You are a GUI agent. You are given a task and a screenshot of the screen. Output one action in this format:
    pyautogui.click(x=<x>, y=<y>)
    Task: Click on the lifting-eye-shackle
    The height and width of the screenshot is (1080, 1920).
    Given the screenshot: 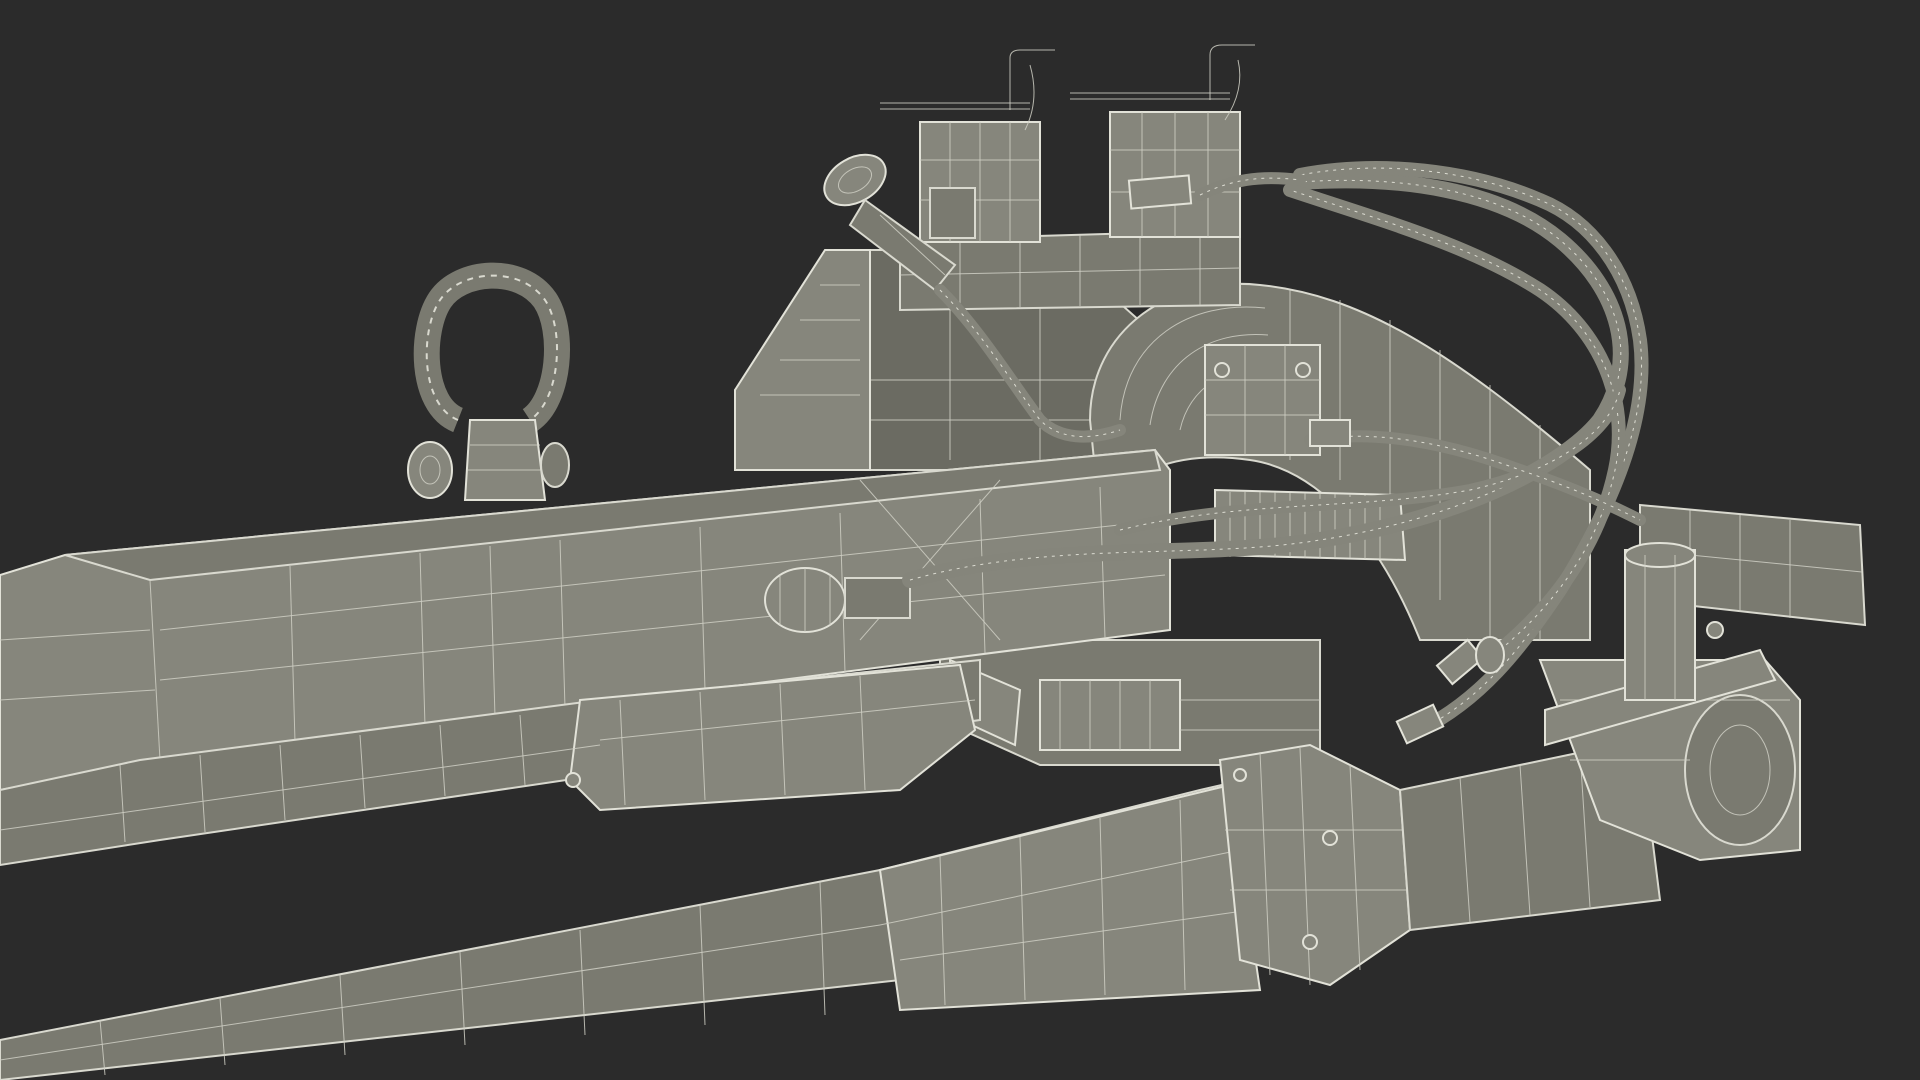 What is the action you would take?
    pyautogui.click(x=488, y=381)
    